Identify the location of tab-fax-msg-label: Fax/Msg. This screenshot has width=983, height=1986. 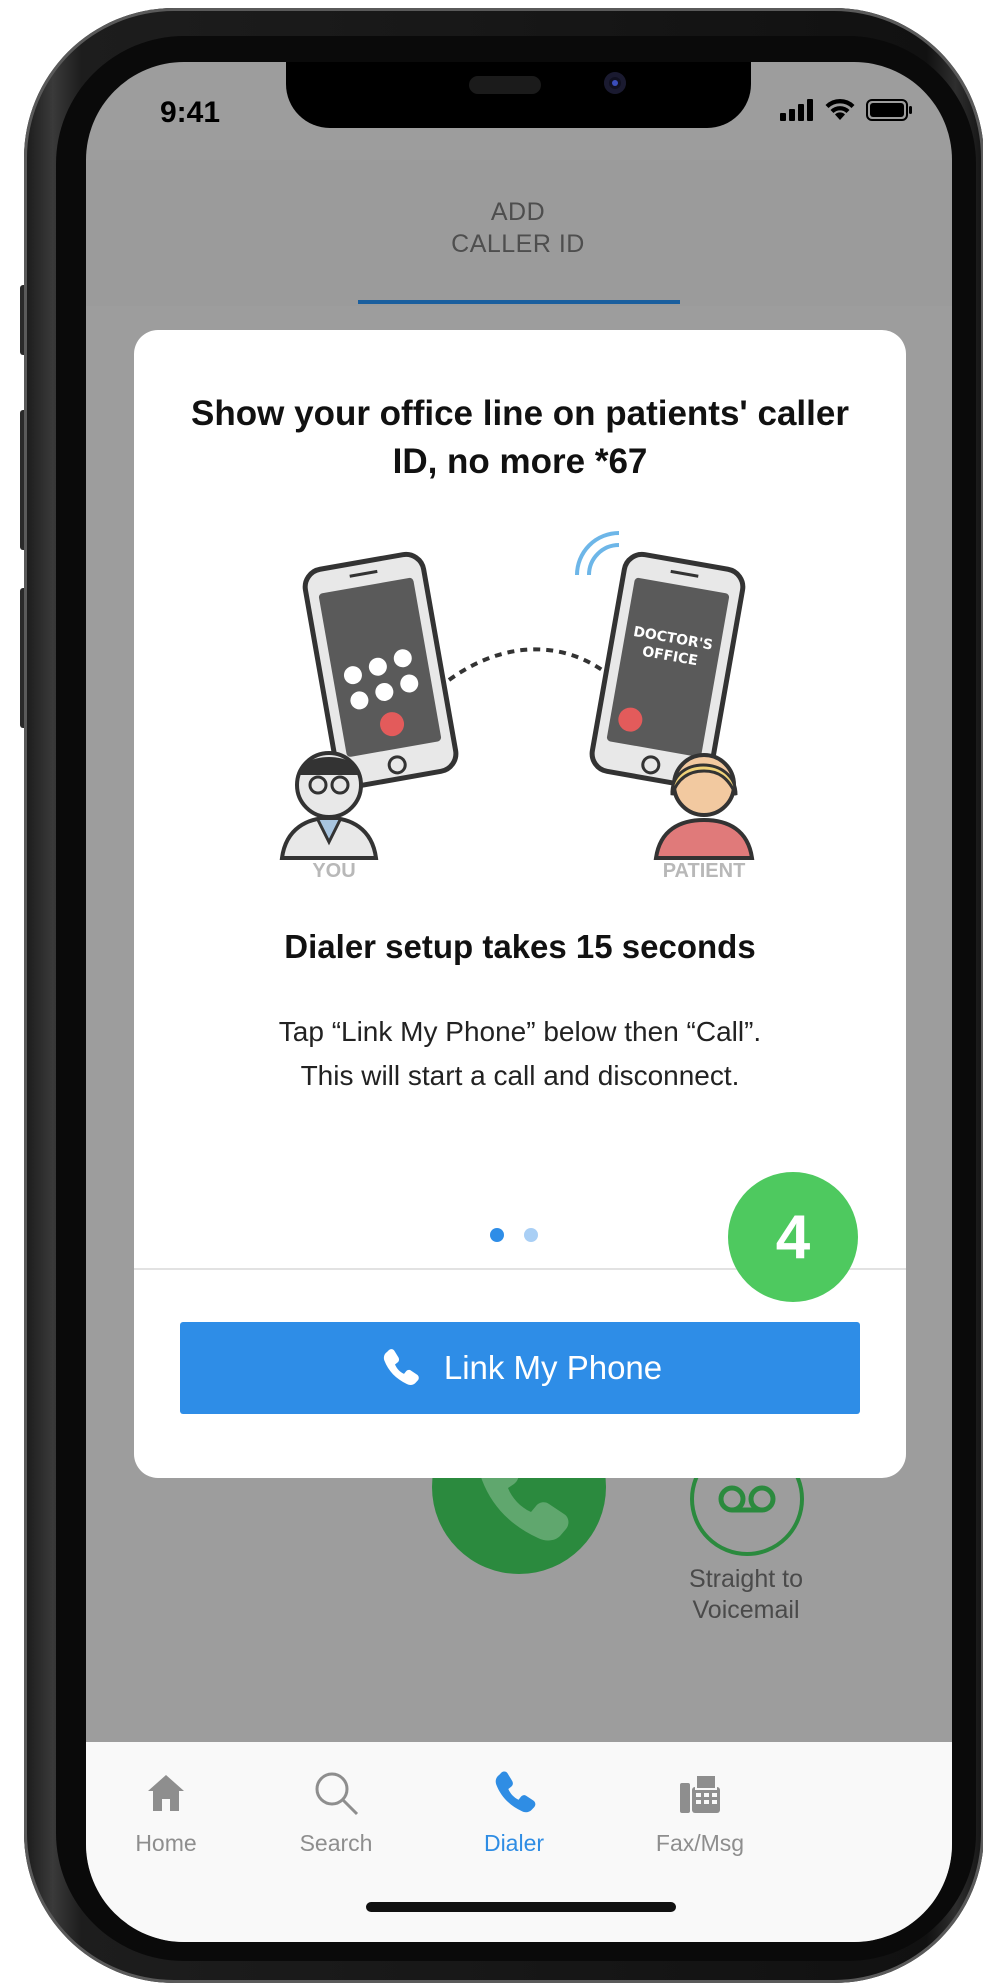
(700, 1843).